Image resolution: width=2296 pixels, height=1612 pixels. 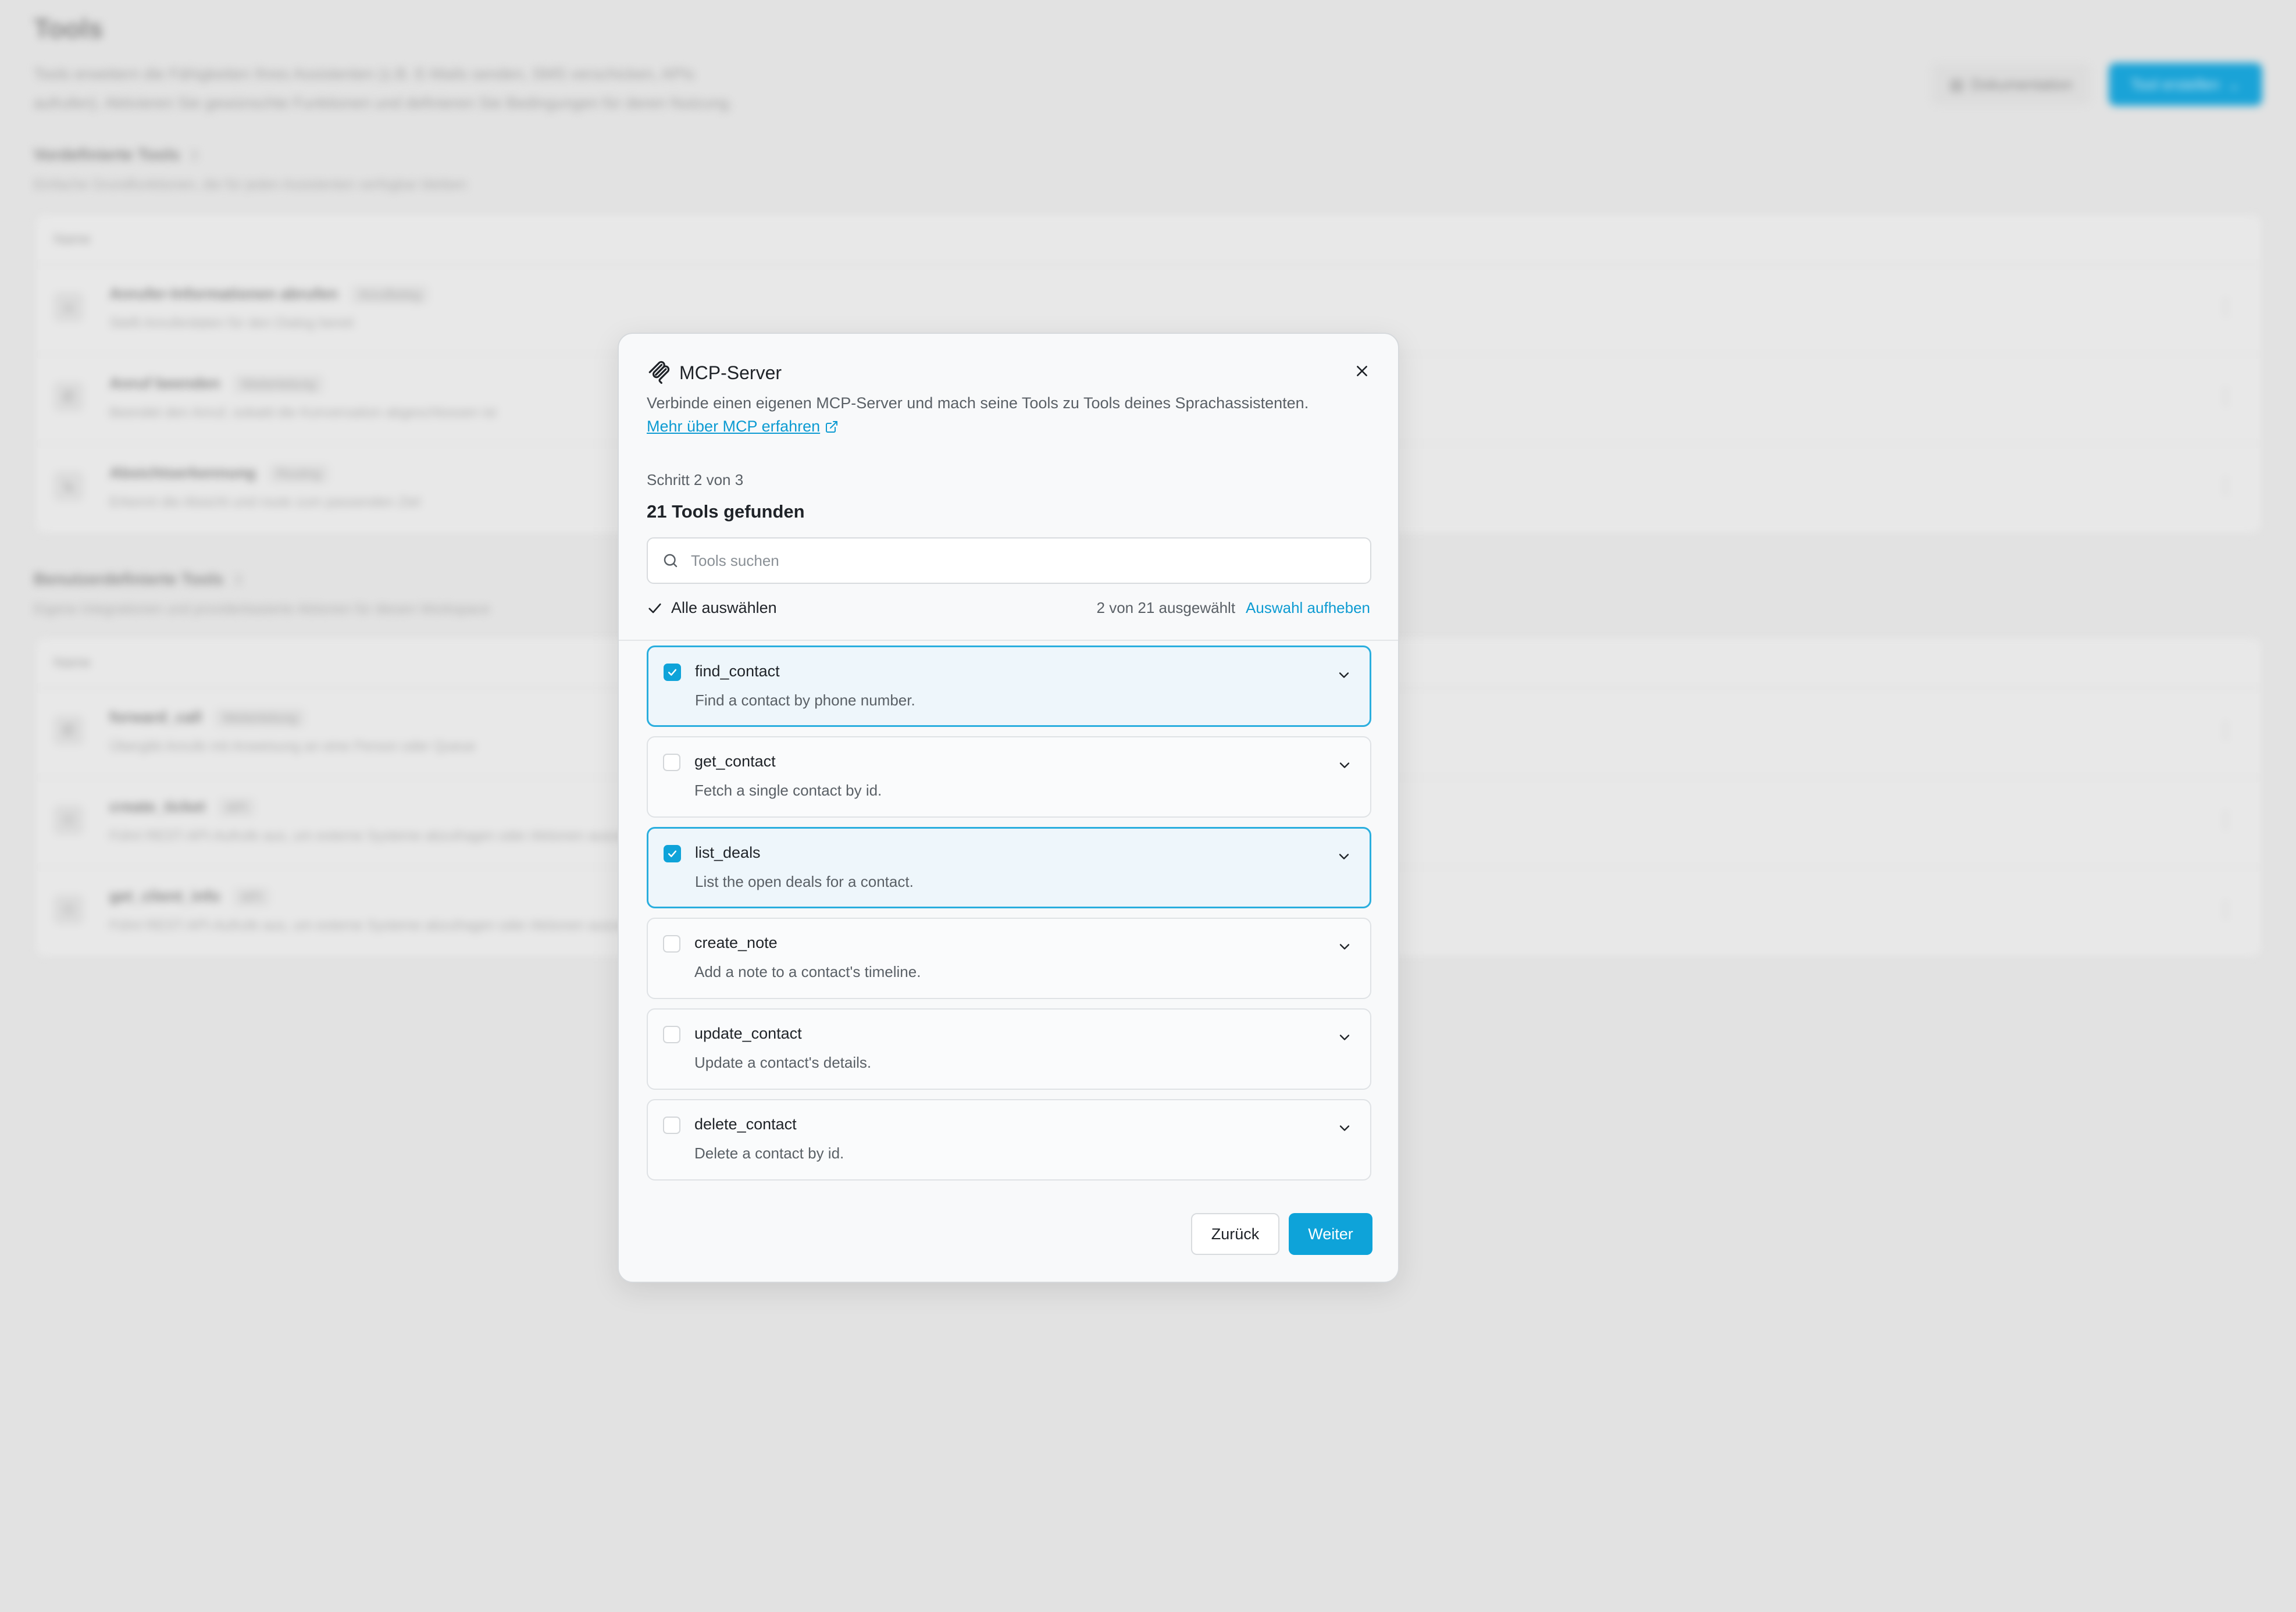 What do you see at coordinates (736, 943) in the screenshot?
I see `tool-name: create_note` at bounding box center [736, 943].